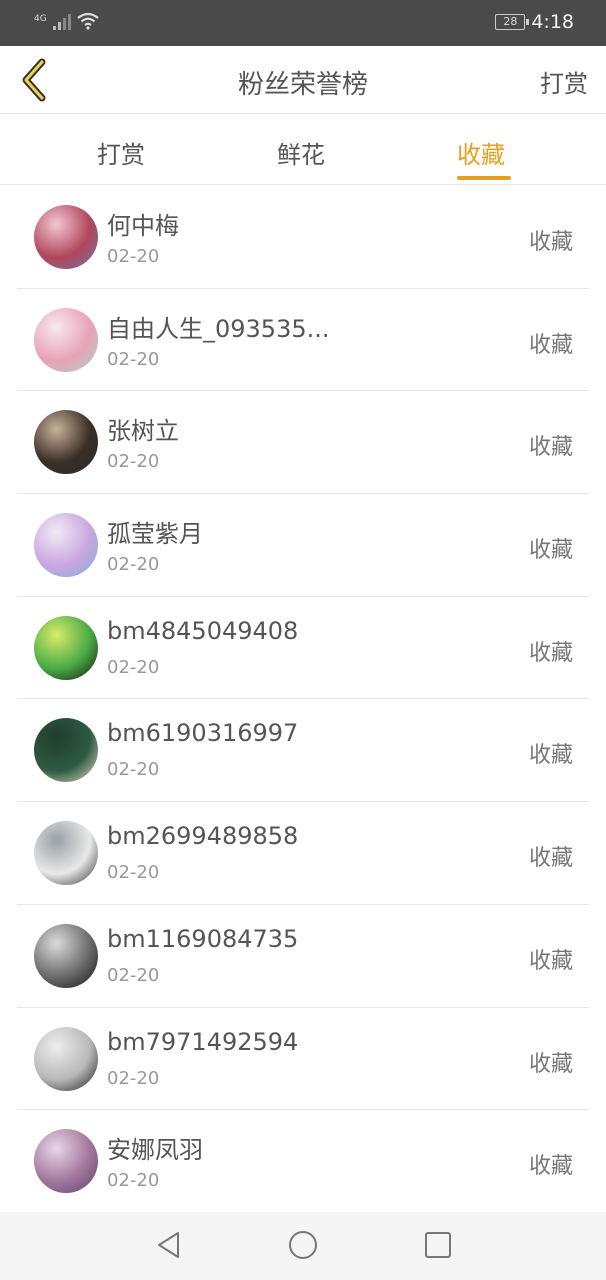 This screenshot has height=1280, width=606. I want to click on list-item: bm4845049408 02-20 收藏, so click(303, 648).